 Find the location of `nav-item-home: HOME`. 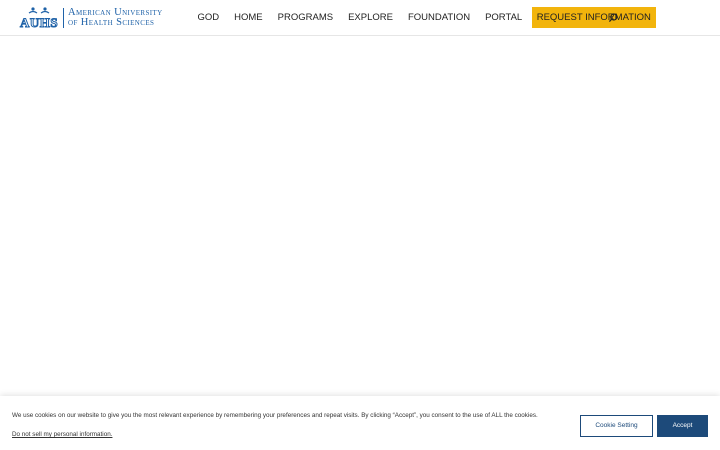

nav-item-home: HOME is located at coordinates (249, 17).